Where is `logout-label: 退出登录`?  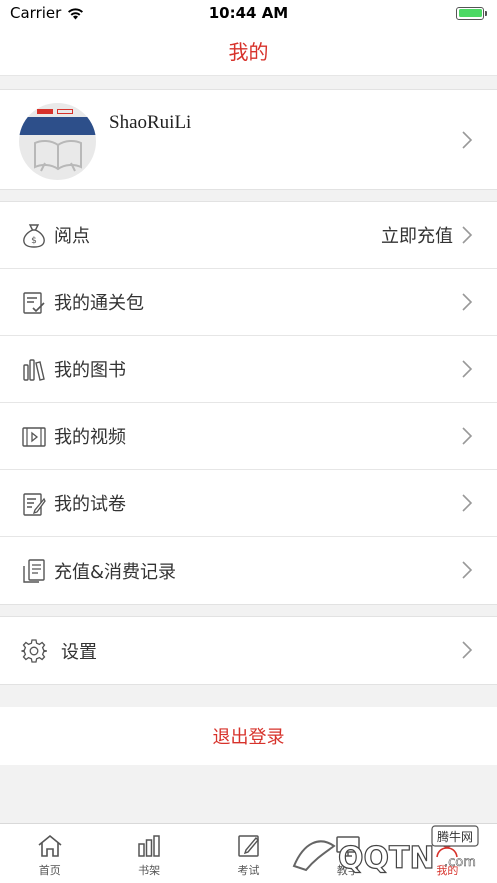
logout-label: 退出登录 is located at coordinates (248, 737).